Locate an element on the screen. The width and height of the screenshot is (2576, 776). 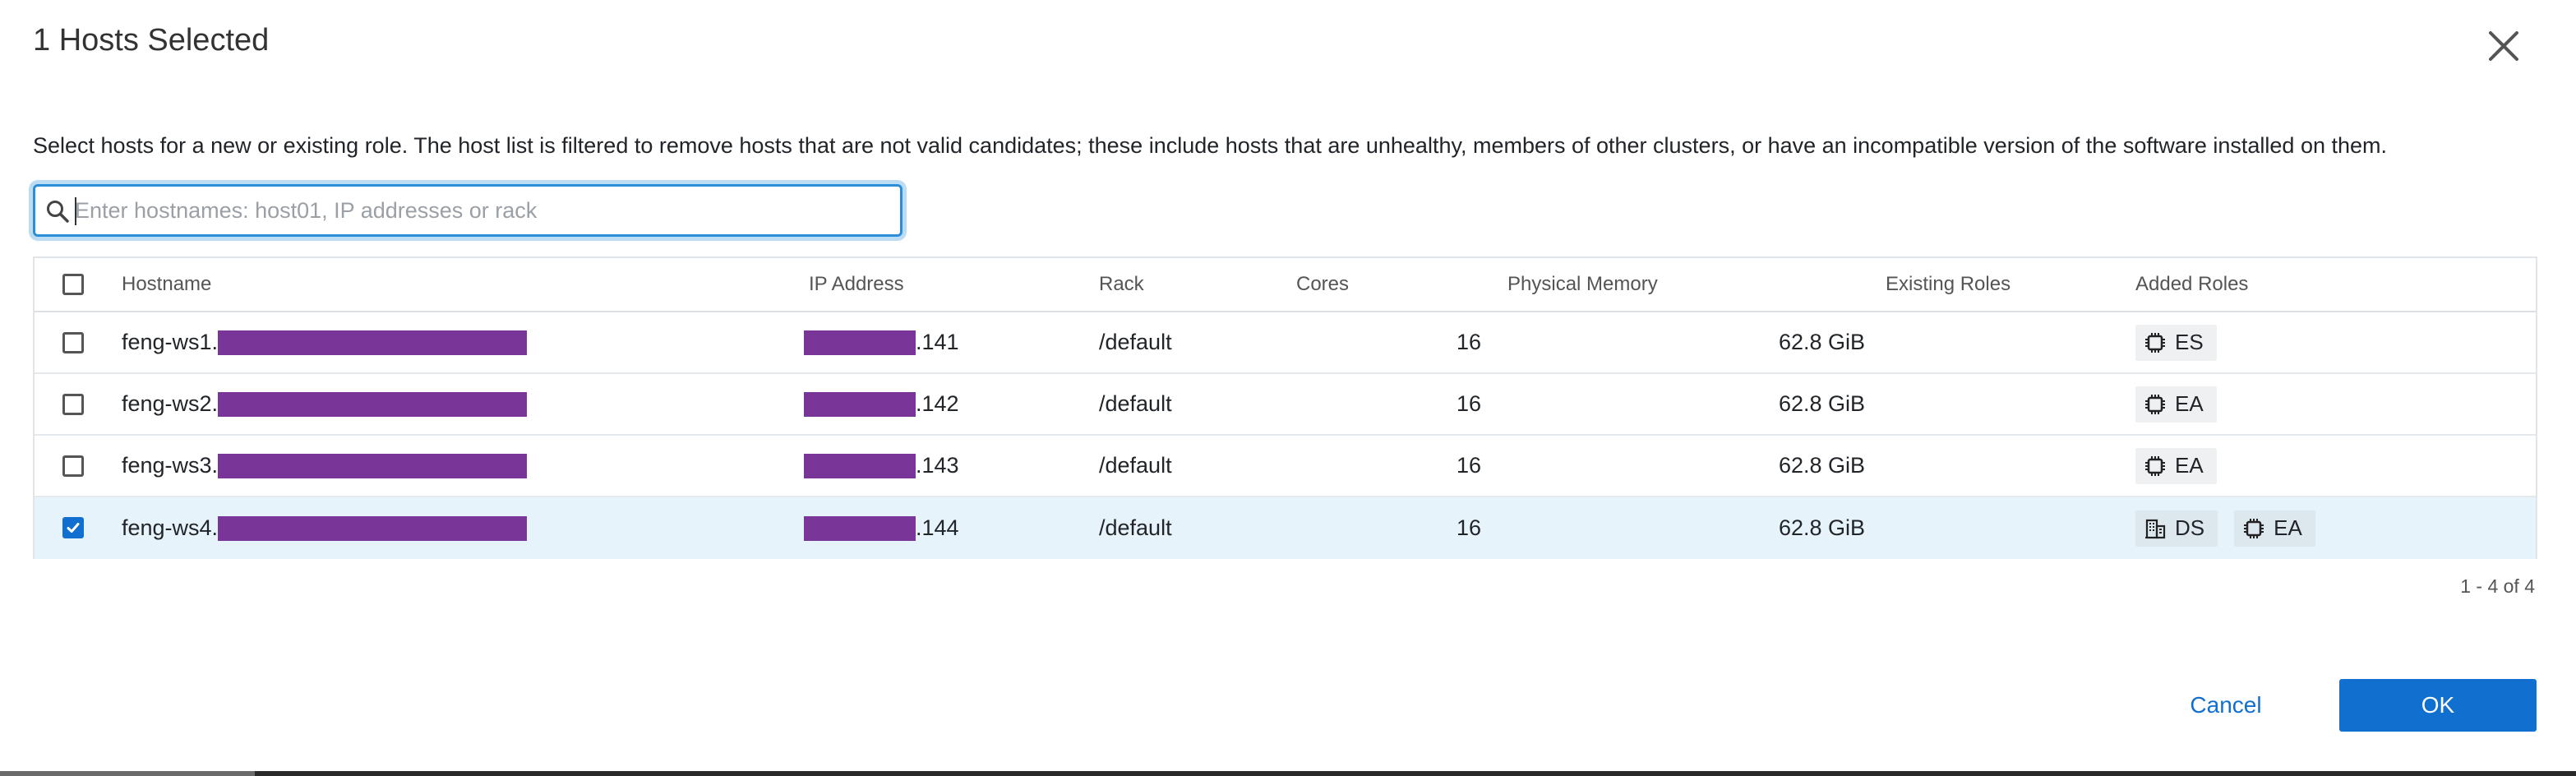
close-icon is located at coordinates (2503, 46).